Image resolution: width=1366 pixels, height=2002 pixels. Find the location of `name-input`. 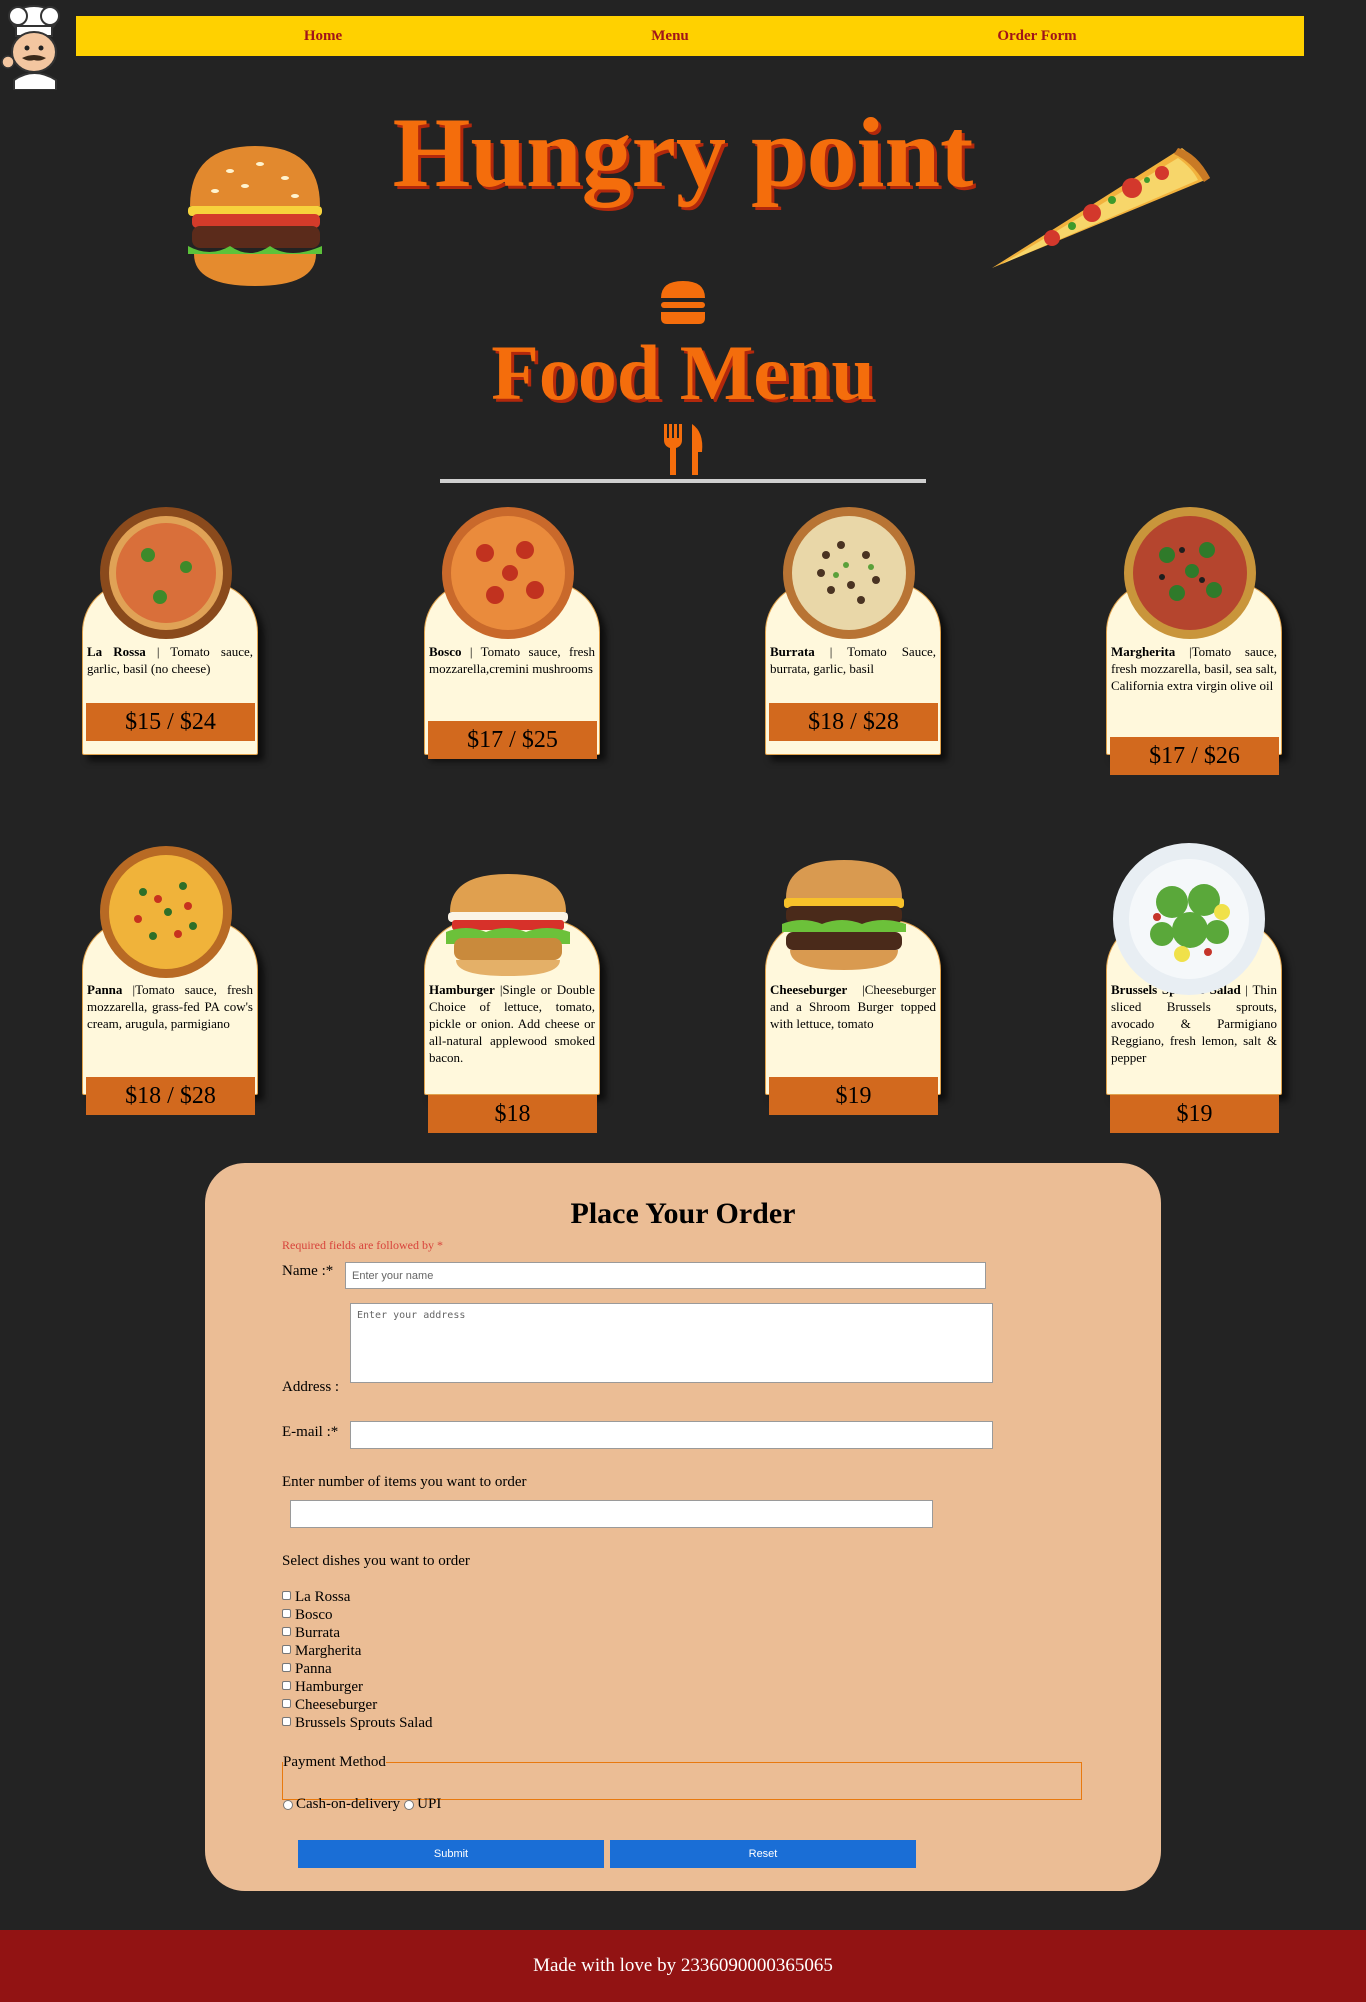

name-input is located at coordinates (665, 1275).